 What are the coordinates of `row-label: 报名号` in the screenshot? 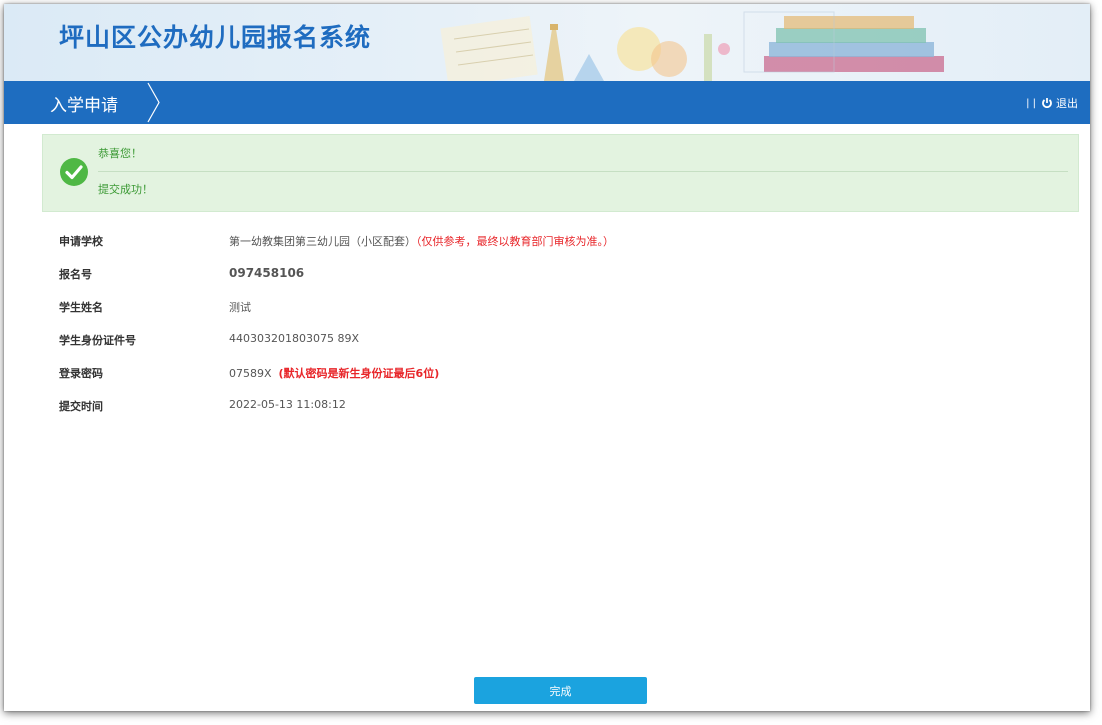 It's located at (75, 274).